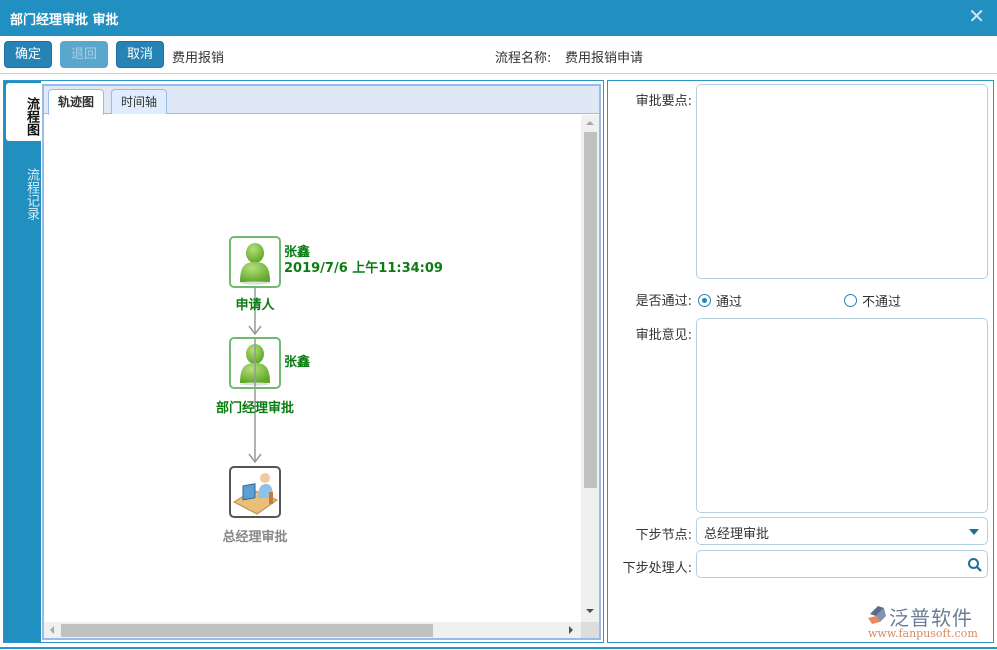 The width and height of the screenshot is (997, 650). I want to click on vertical-scrollbar, so click(590, 368).